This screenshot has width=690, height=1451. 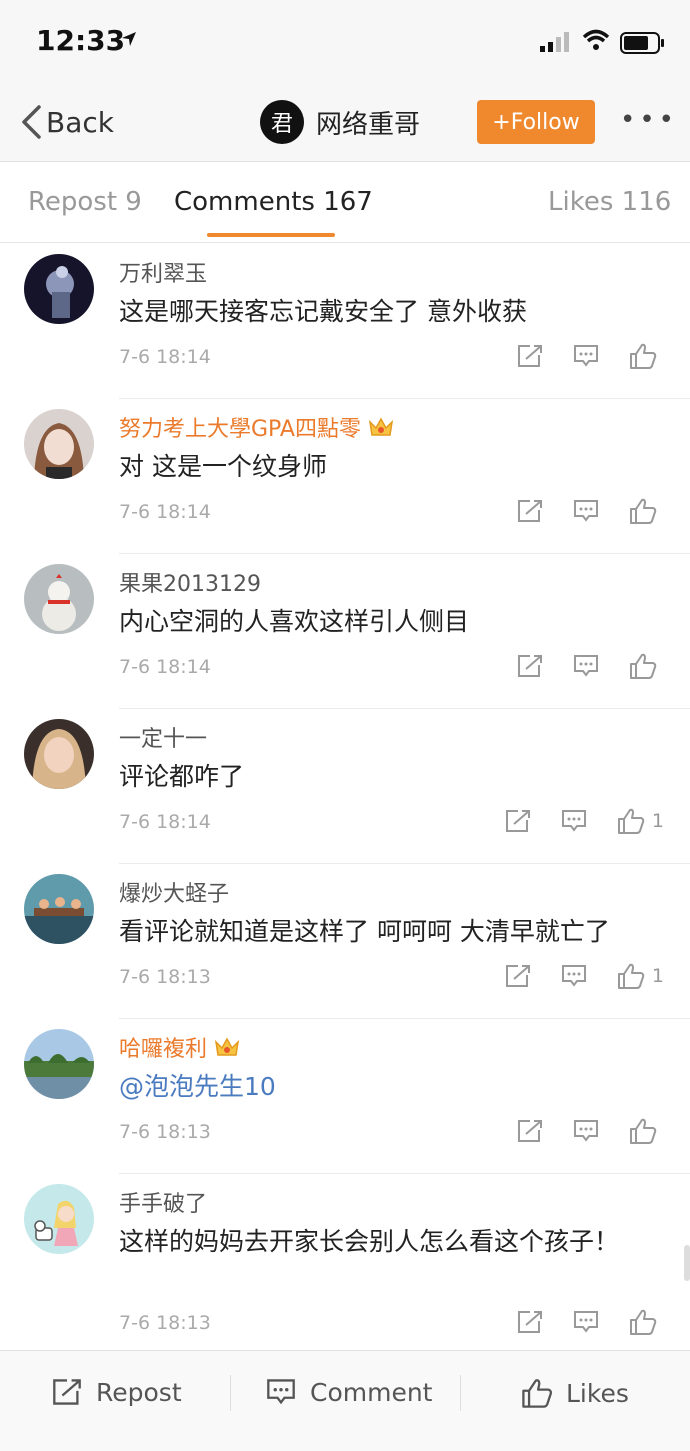 I want to click on tab-comments: Comments 167, so click(x=273, y=202).